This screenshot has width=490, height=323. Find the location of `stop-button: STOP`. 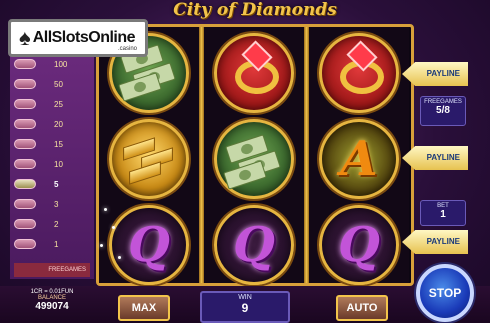

stop-button: STOP is located at coordinates (445, 293).